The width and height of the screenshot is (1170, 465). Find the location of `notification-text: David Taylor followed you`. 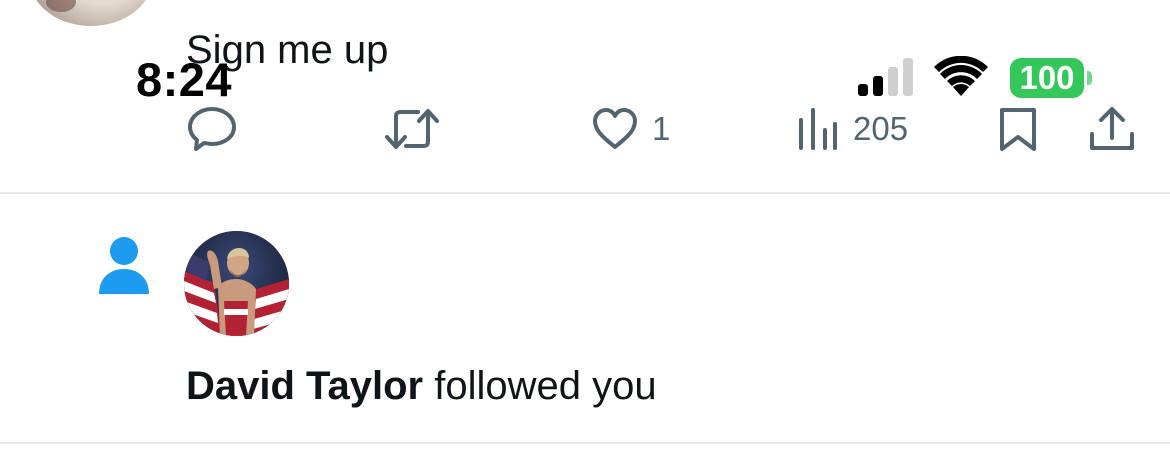

notification-text: David Taylor followed you is located at coordinates (421, 386).